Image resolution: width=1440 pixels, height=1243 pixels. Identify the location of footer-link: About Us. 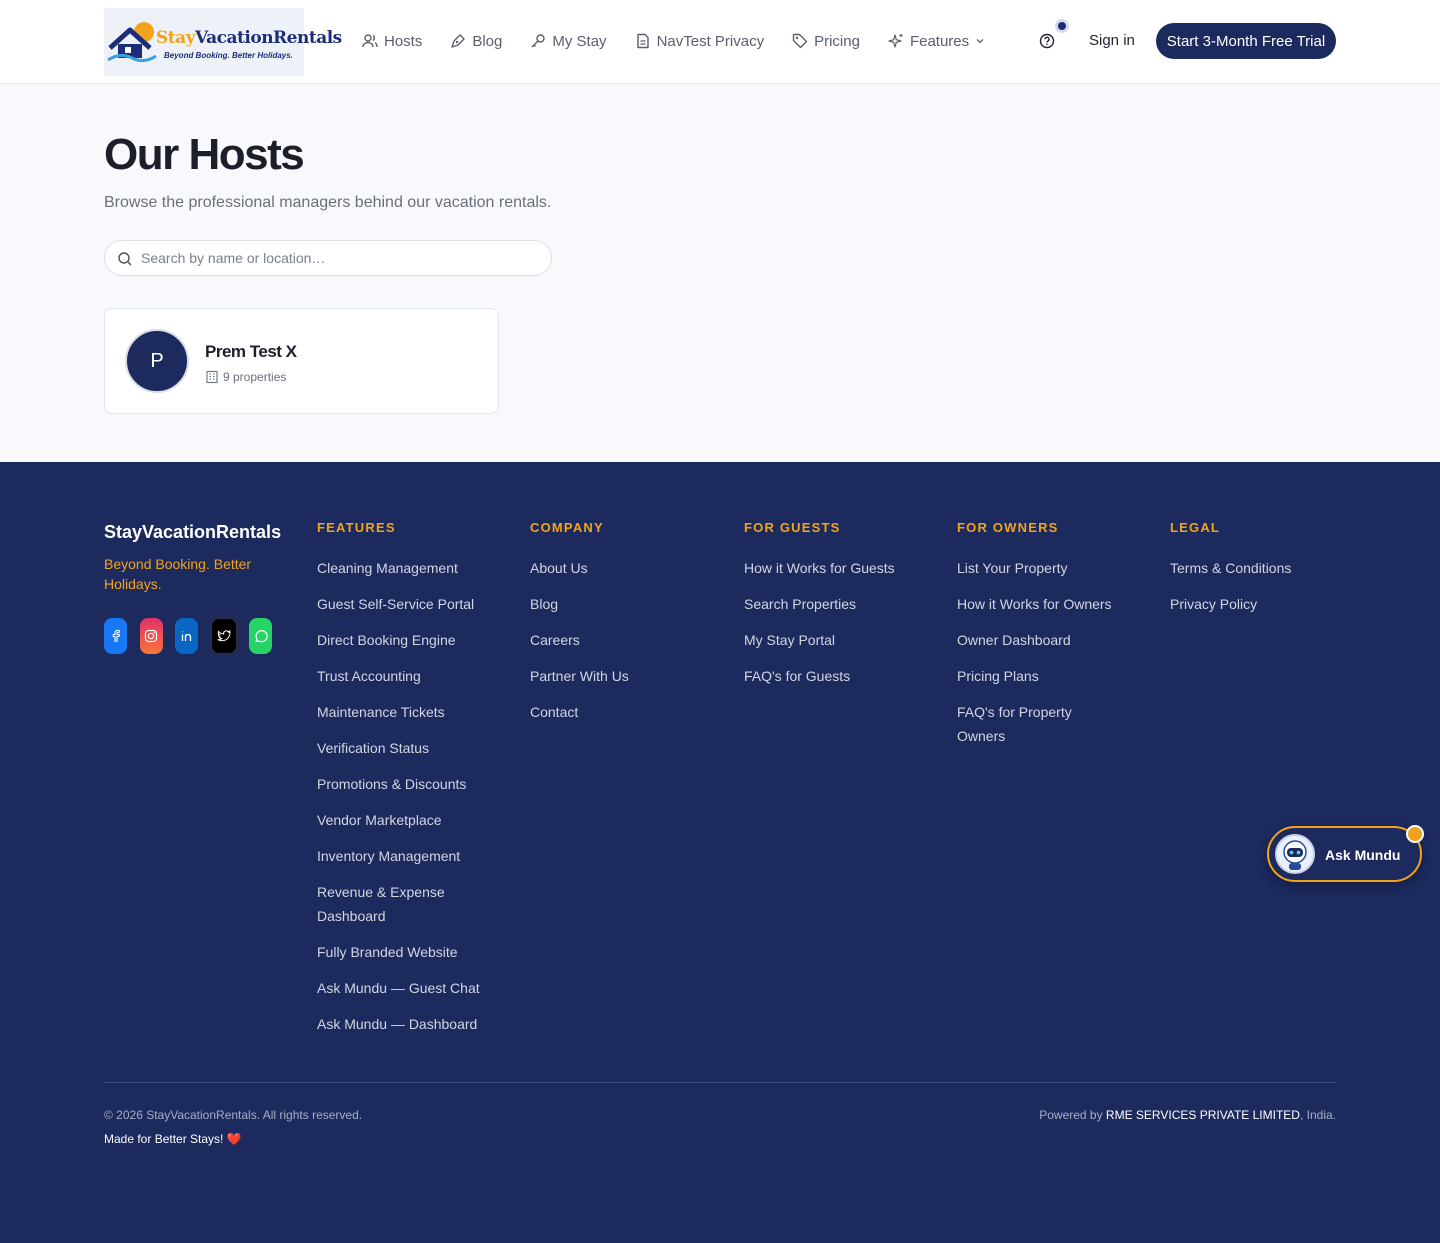
(620, 568).